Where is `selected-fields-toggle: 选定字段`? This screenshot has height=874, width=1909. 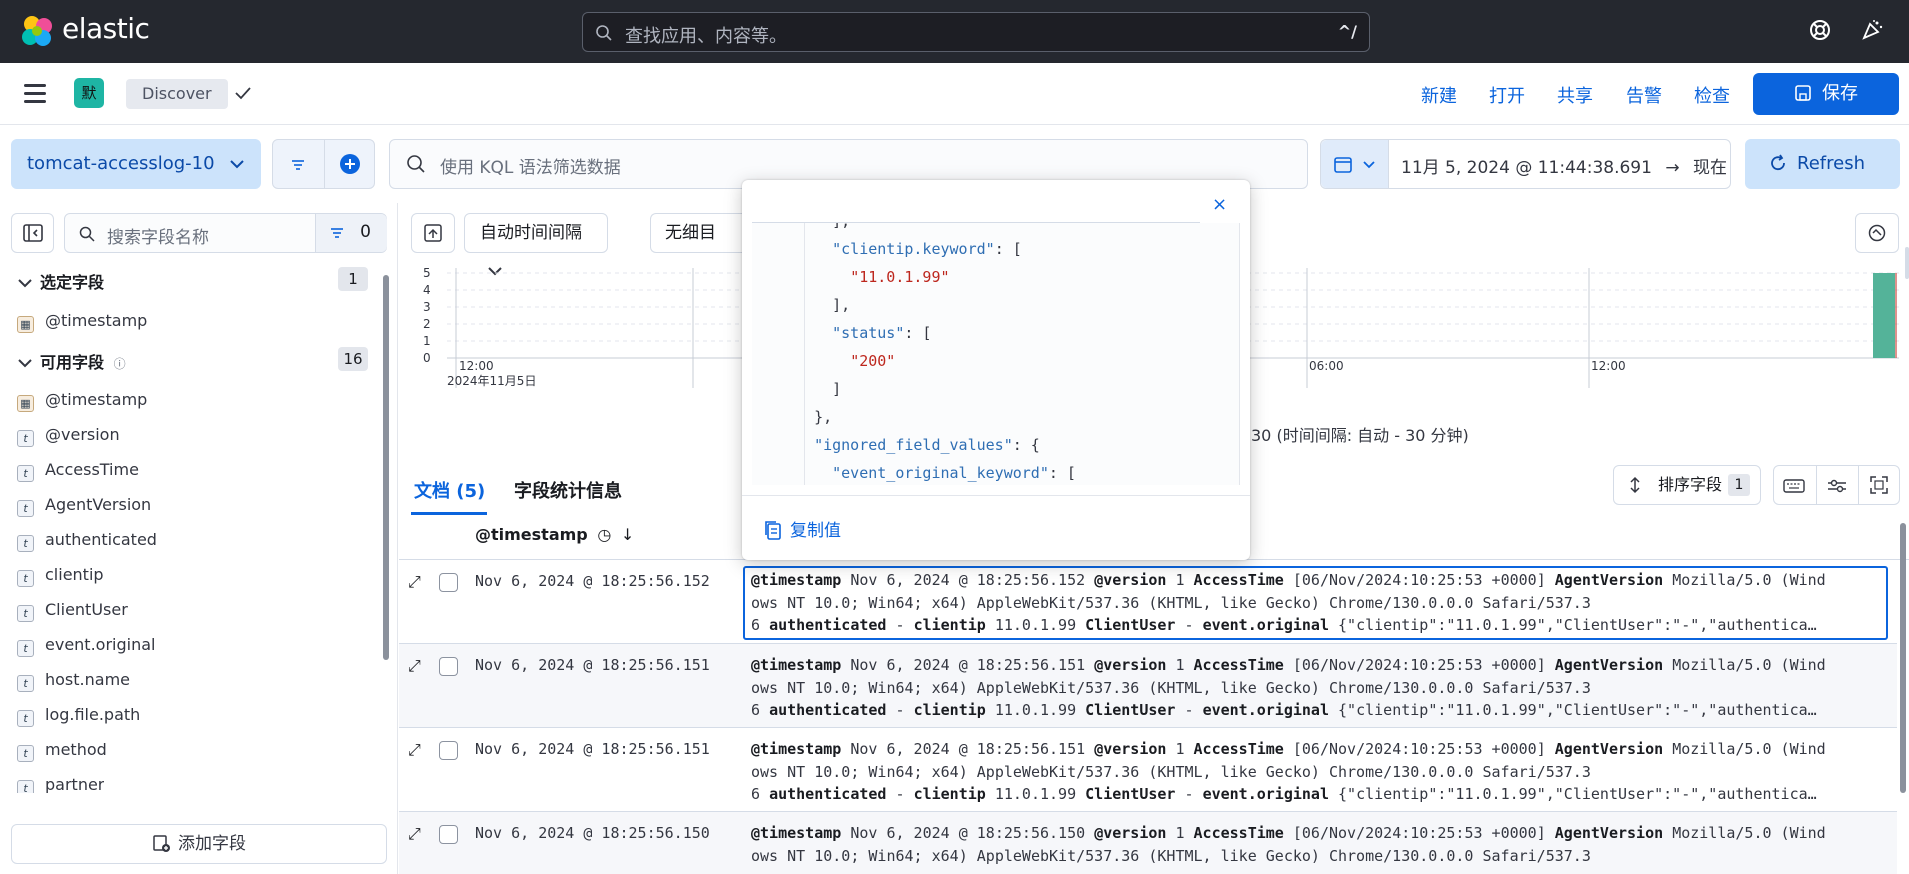 selected-fields-toggle: 选定字段 is located at coordinates (61, 281).